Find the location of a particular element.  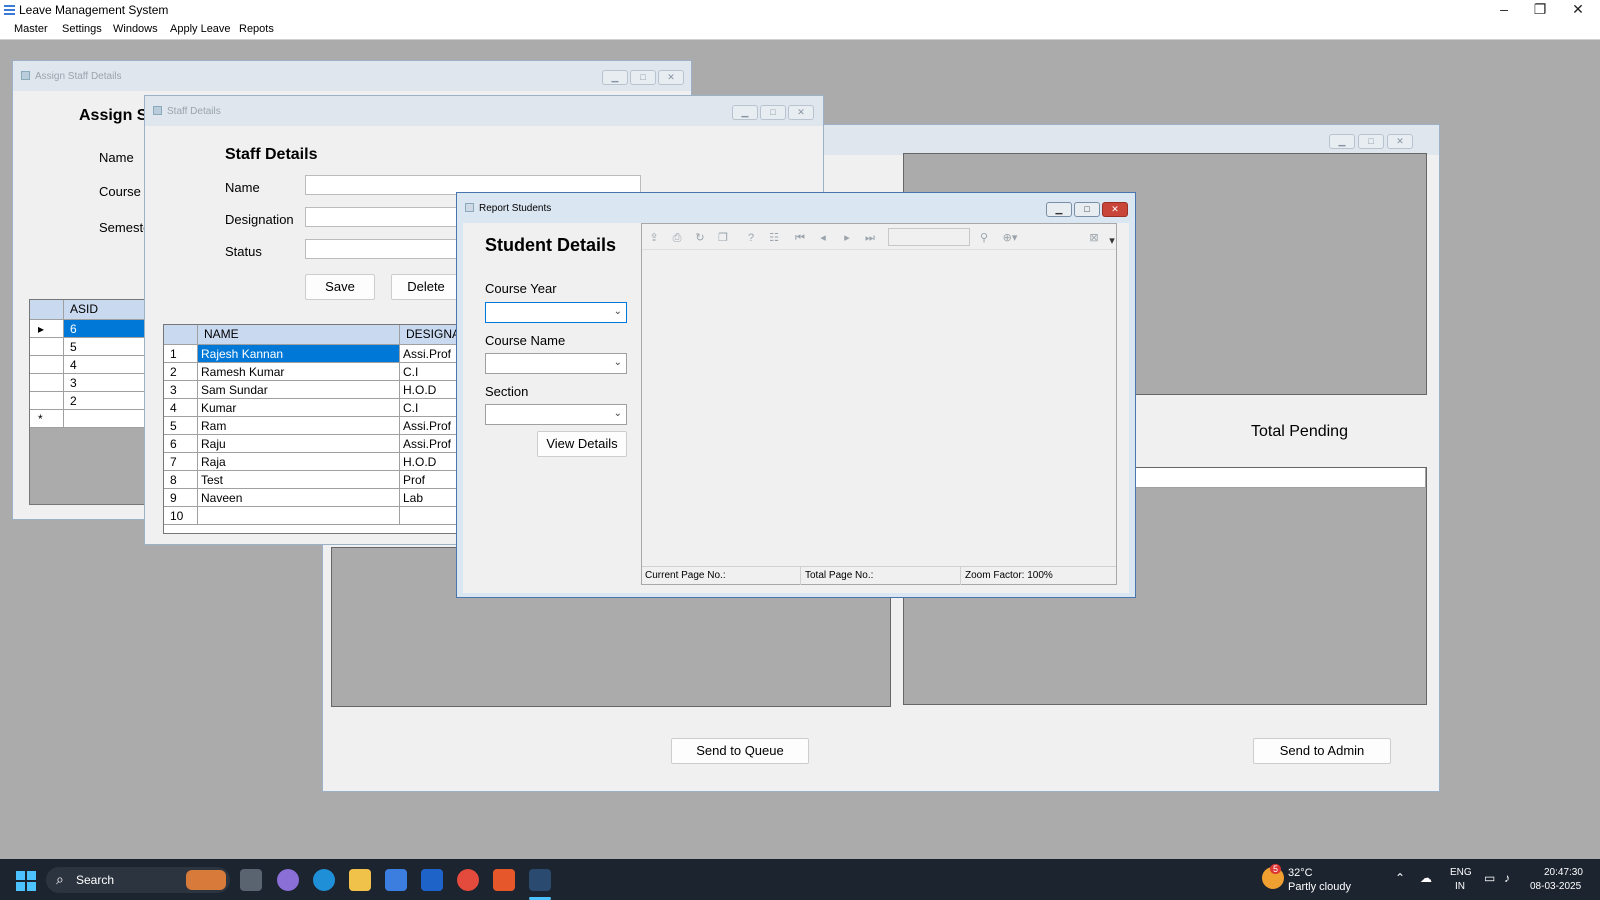

staff-maximize-button: □ is located at coordinates (773, 112).